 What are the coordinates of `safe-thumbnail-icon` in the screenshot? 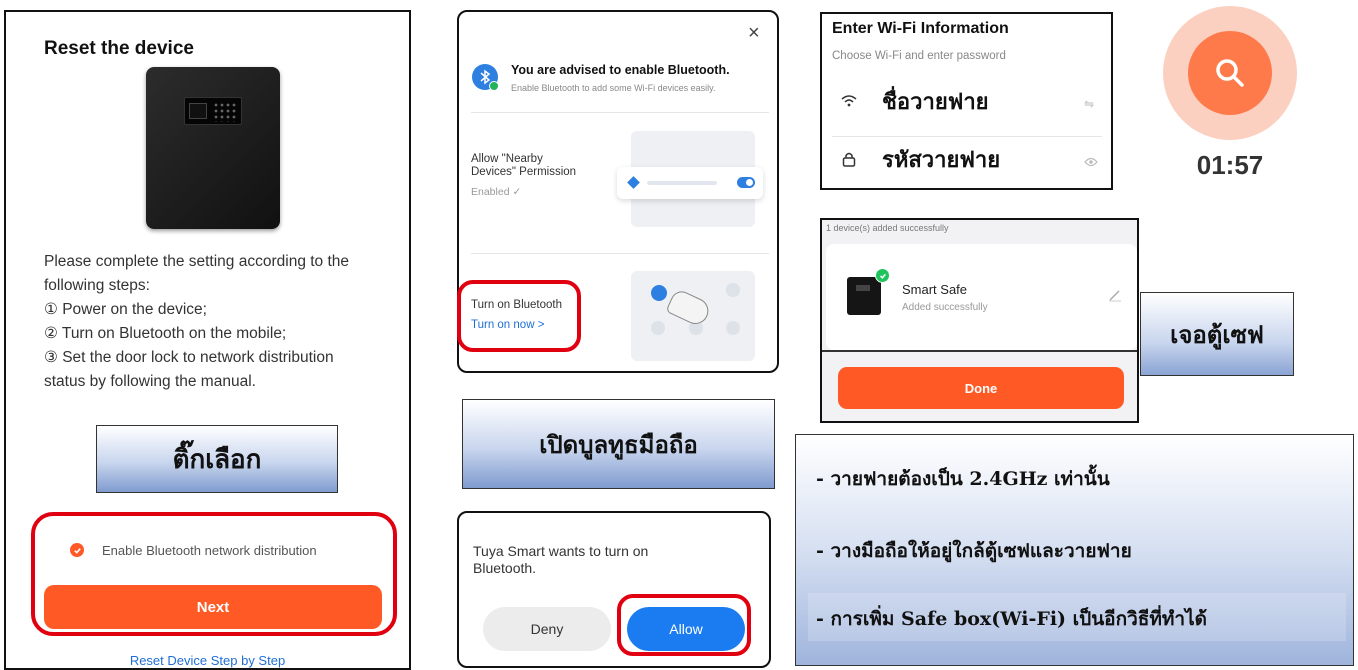 It's located at (864, 296).